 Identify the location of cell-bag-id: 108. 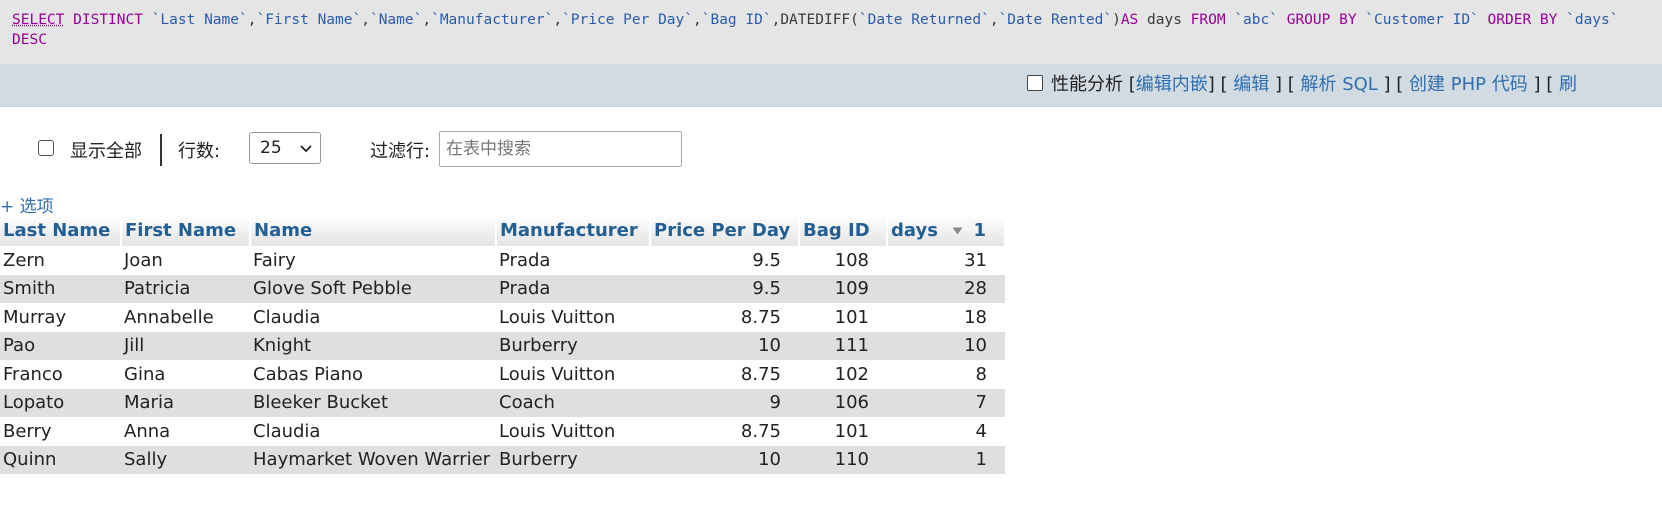
(843, 260).